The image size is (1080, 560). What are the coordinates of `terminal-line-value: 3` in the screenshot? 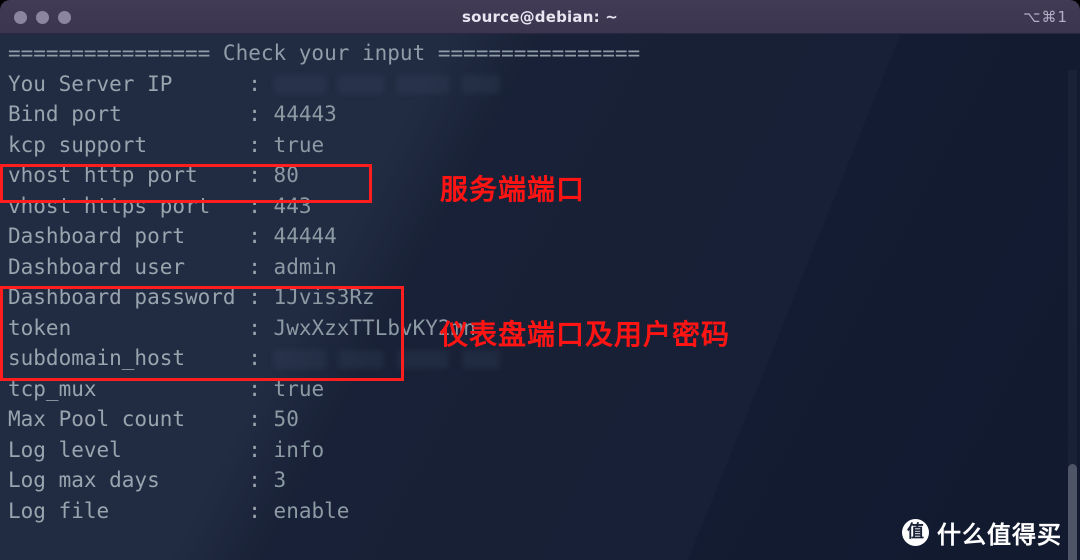 It's located at (280, 480).